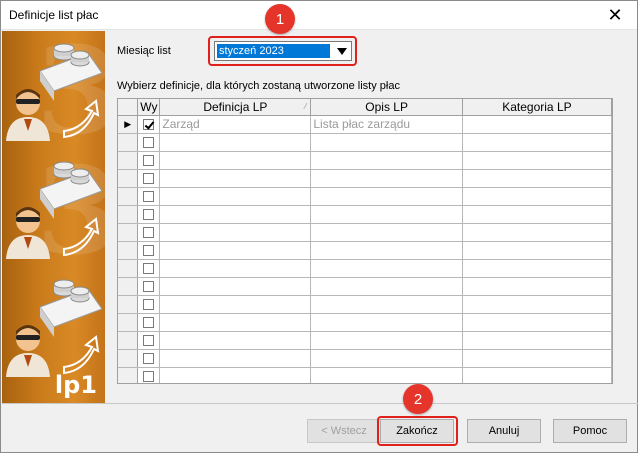 The height and width of the screenshot is (453, 638). Describe the element at coordinates (235, 124) in the screenshot. I see `cell-definicja: Zarząd` at that location.